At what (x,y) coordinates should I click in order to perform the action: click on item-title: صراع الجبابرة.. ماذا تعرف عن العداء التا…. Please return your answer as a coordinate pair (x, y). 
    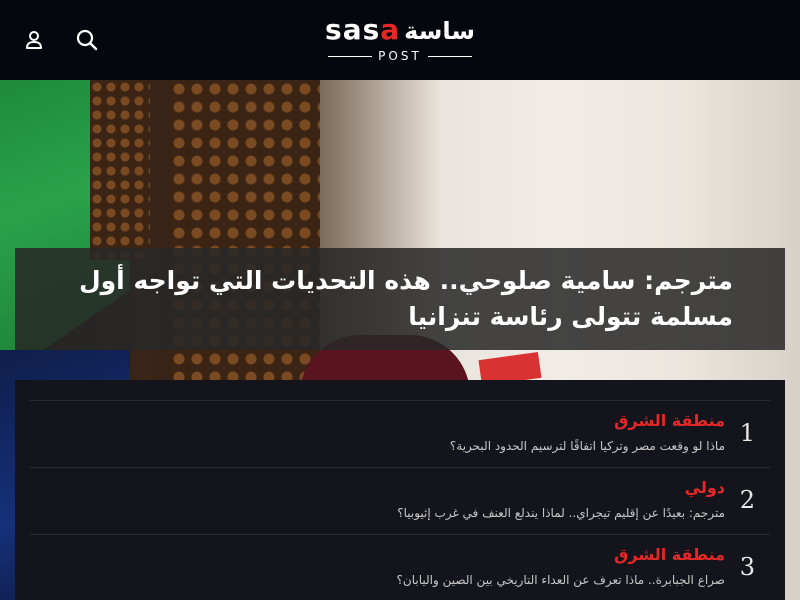
    Looking at the image, I should click on (561, 580).